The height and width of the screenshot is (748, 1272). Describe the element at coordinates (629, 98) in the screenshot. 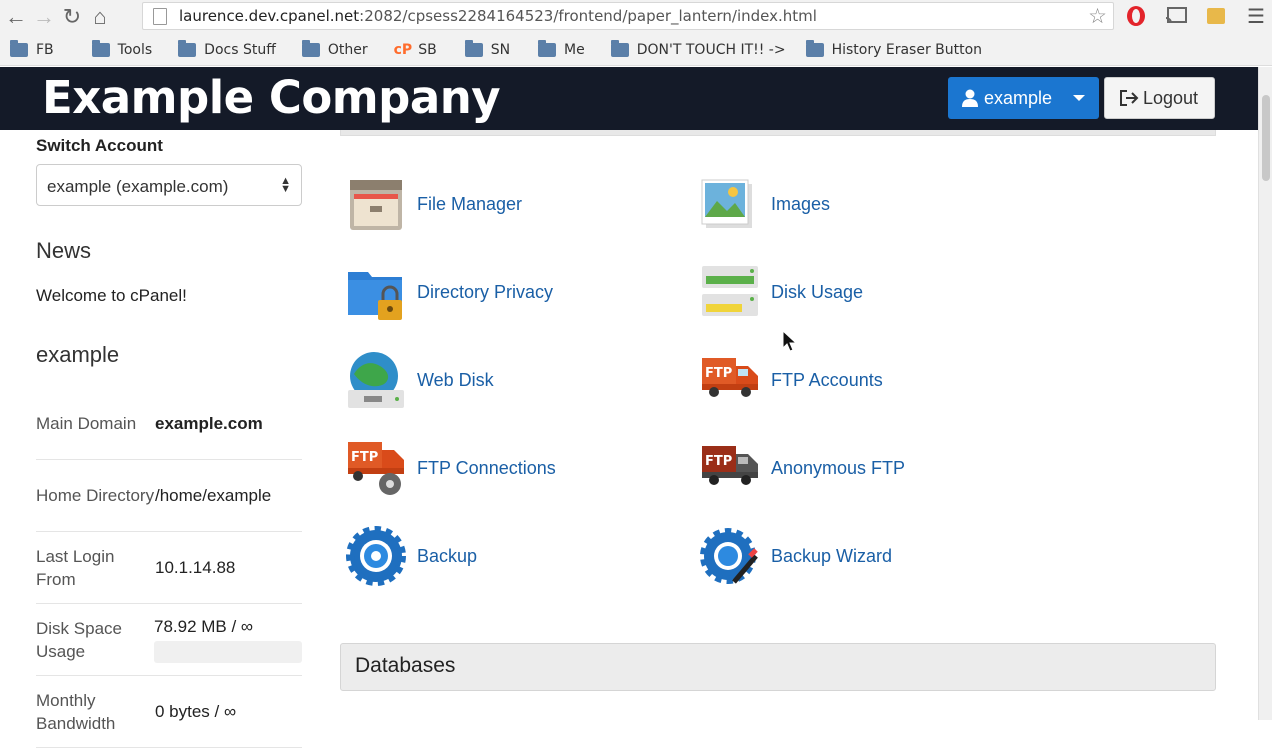

I see `top-header: Example Company example Logout` at that location.